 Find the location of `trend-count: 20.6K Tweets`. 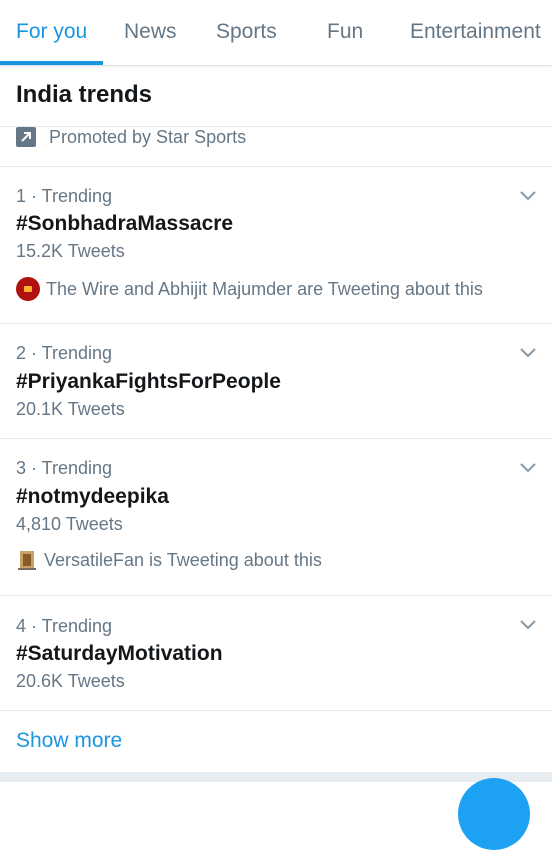

trend-count: 20.6K Tweets is located at coordinates (70, 681).